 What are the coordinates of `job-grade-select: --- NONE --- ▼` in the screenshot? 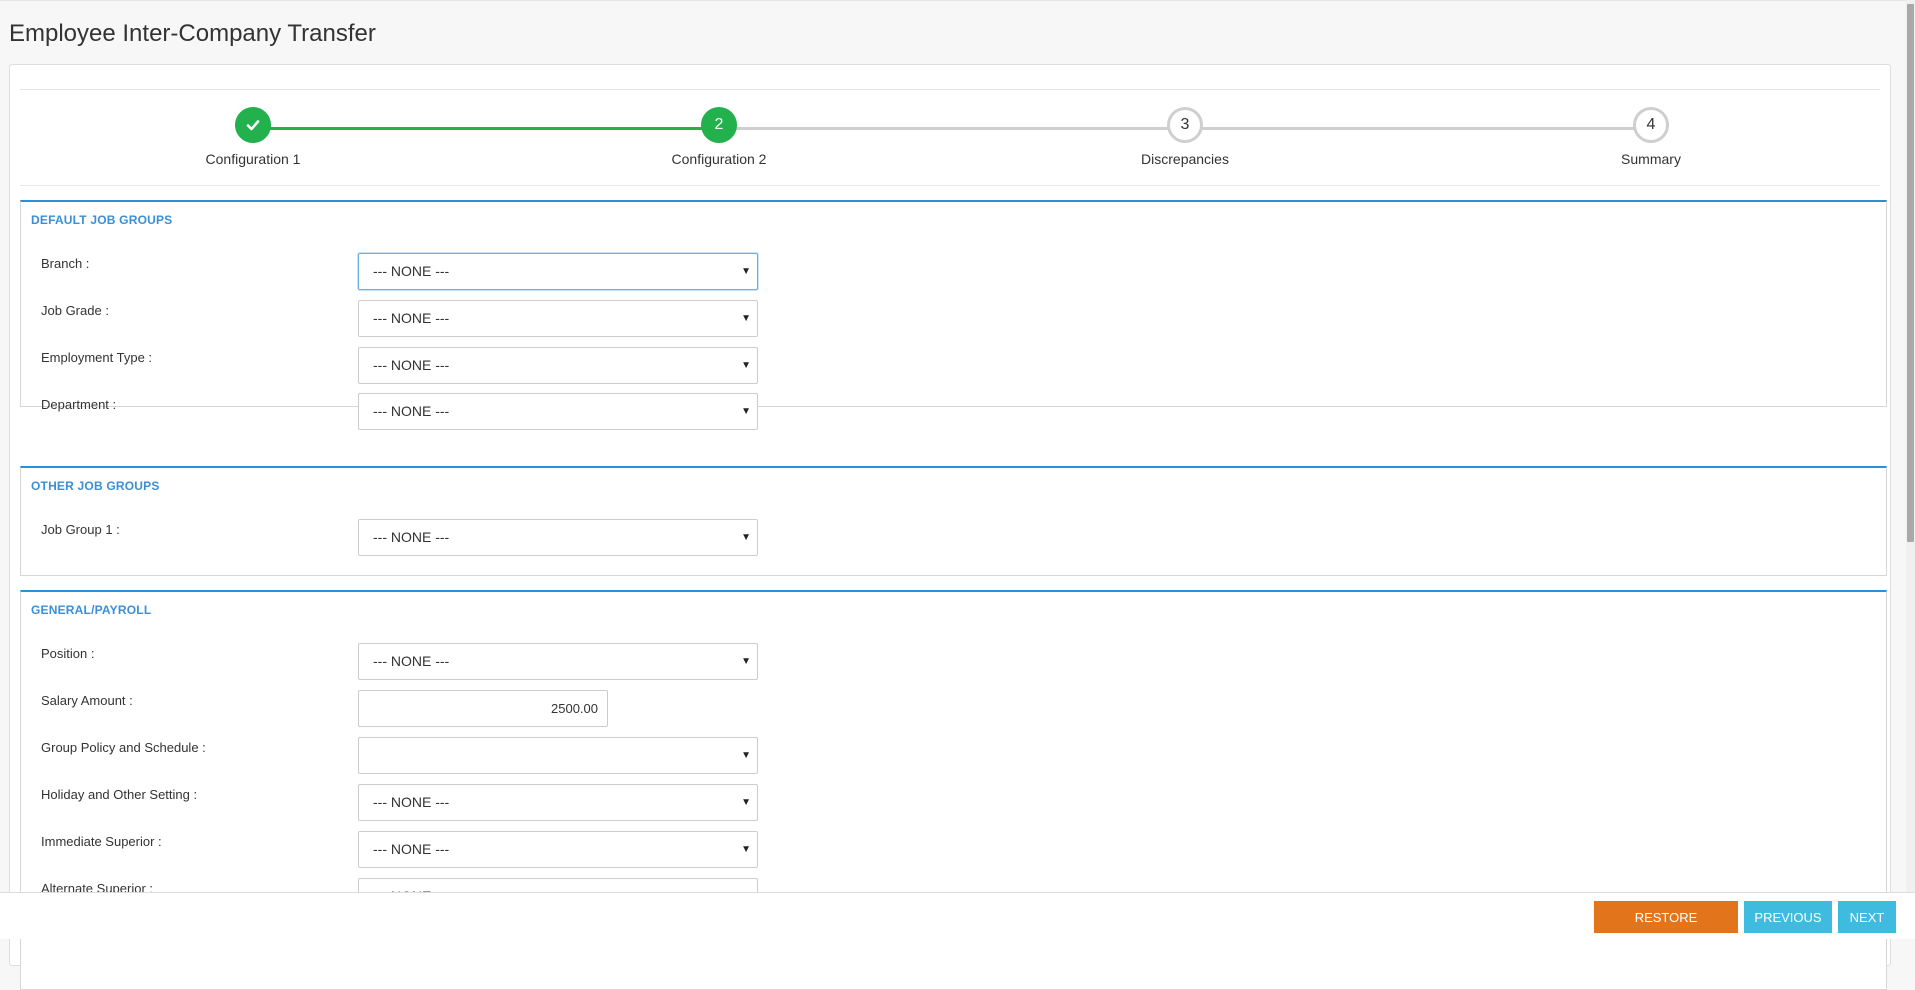 It's located at (558, 318).